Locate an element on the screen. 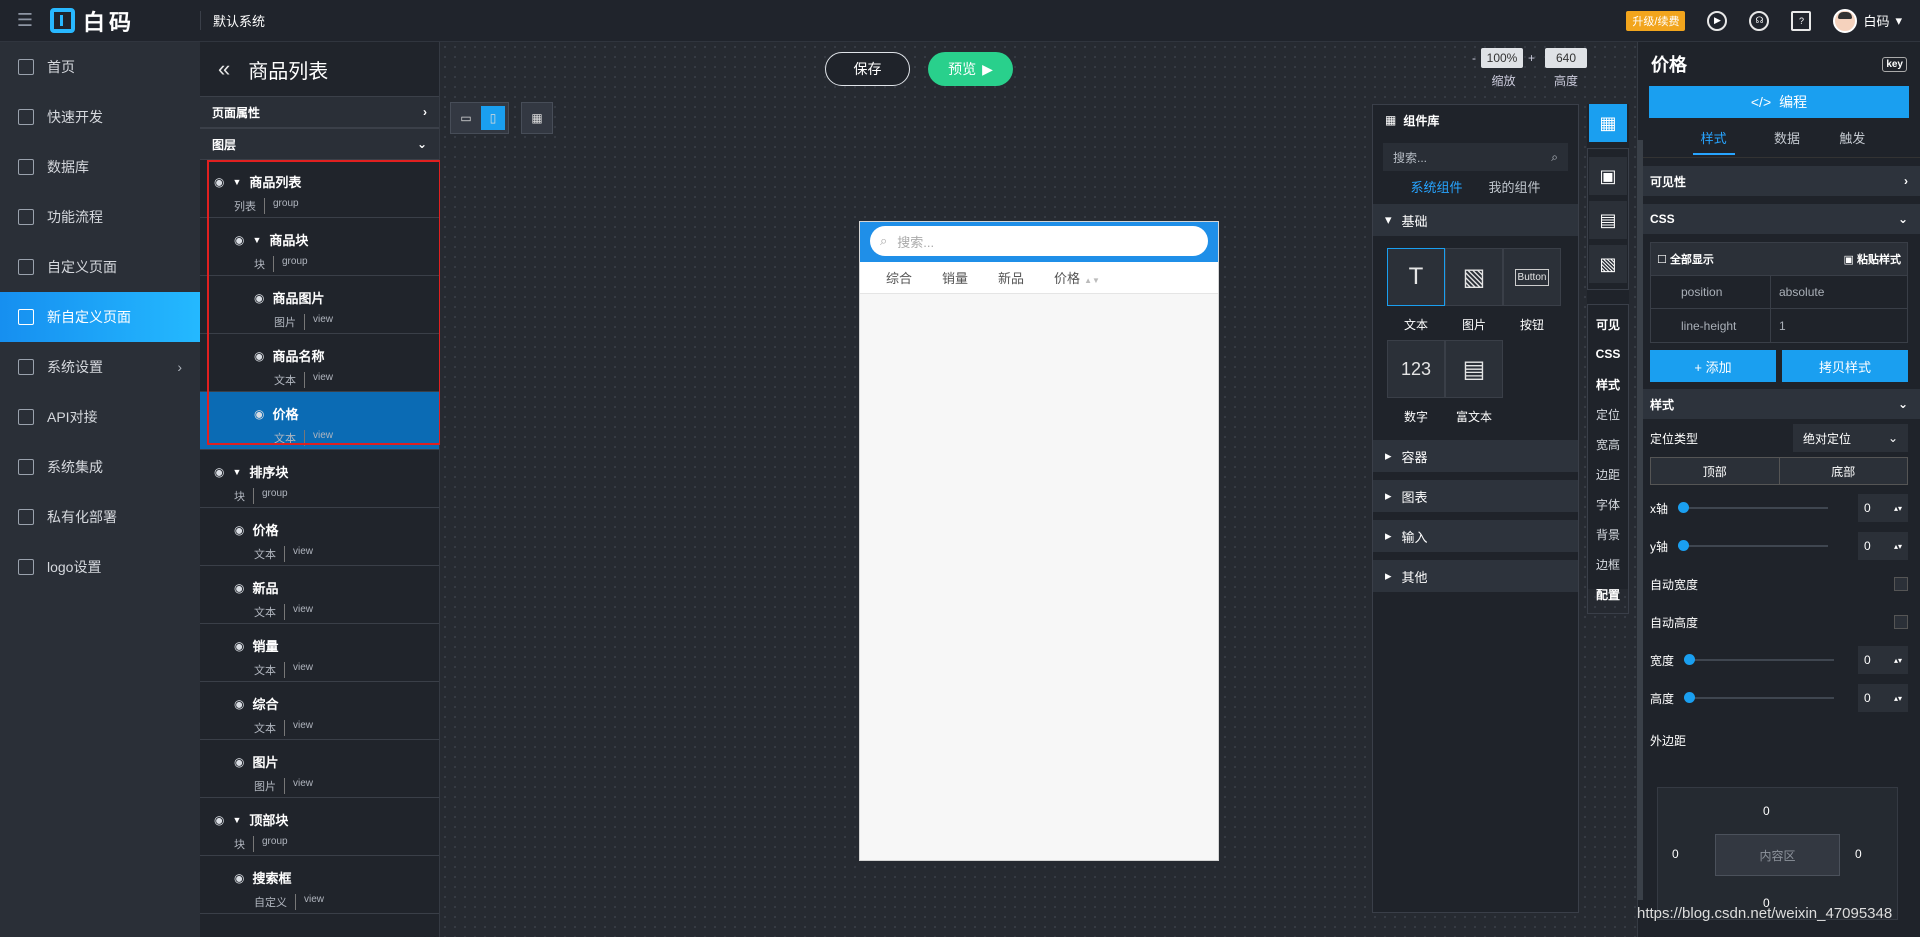  save-button: 保存 is located at coordinates (867, 69).